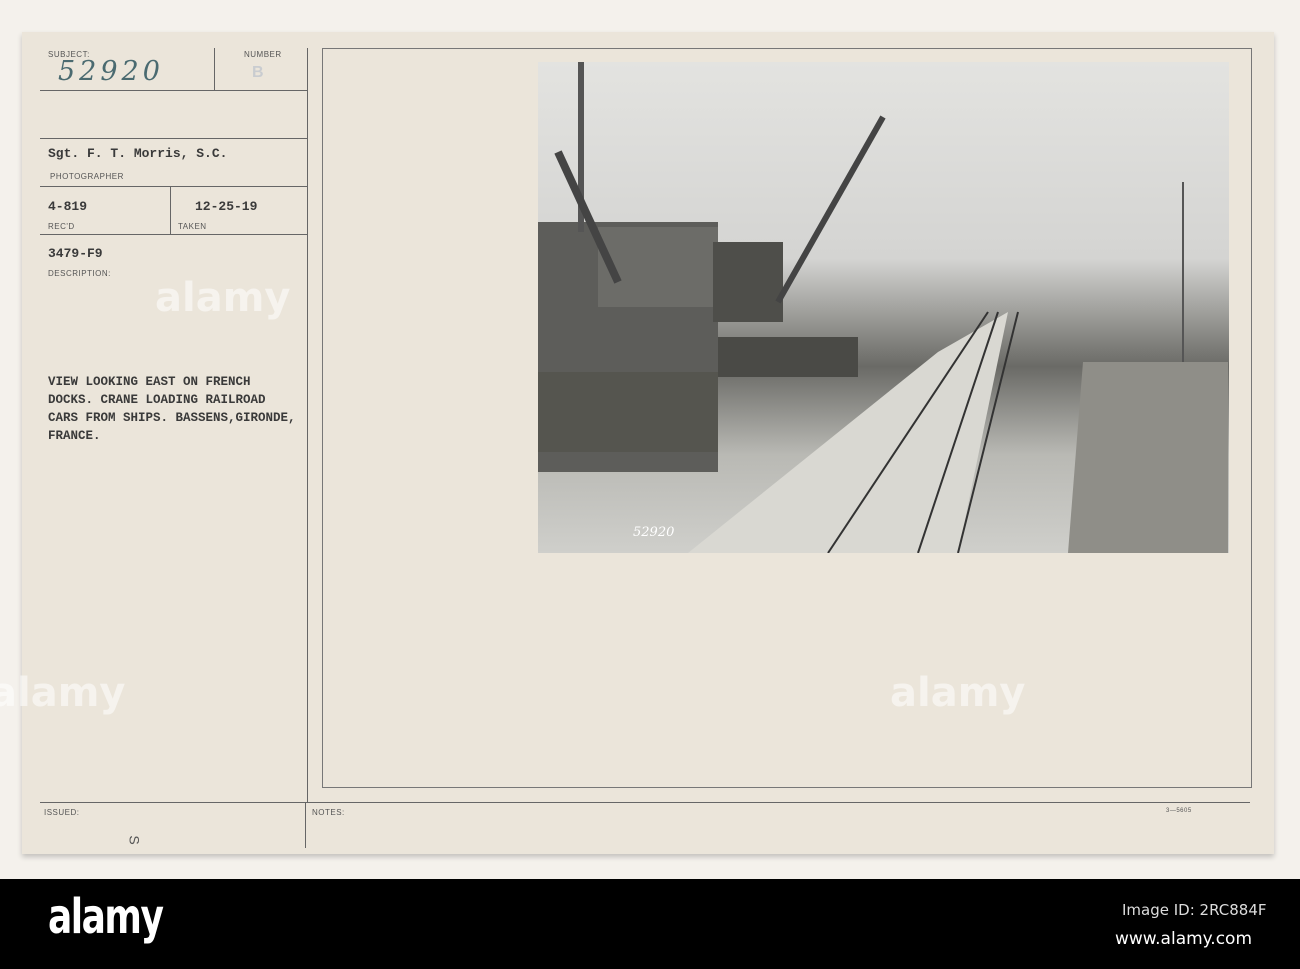  What do you see at coordinates (111, 71) in the screenshot?
I see `subject-value: 52920` at bounding box center [111, 71].